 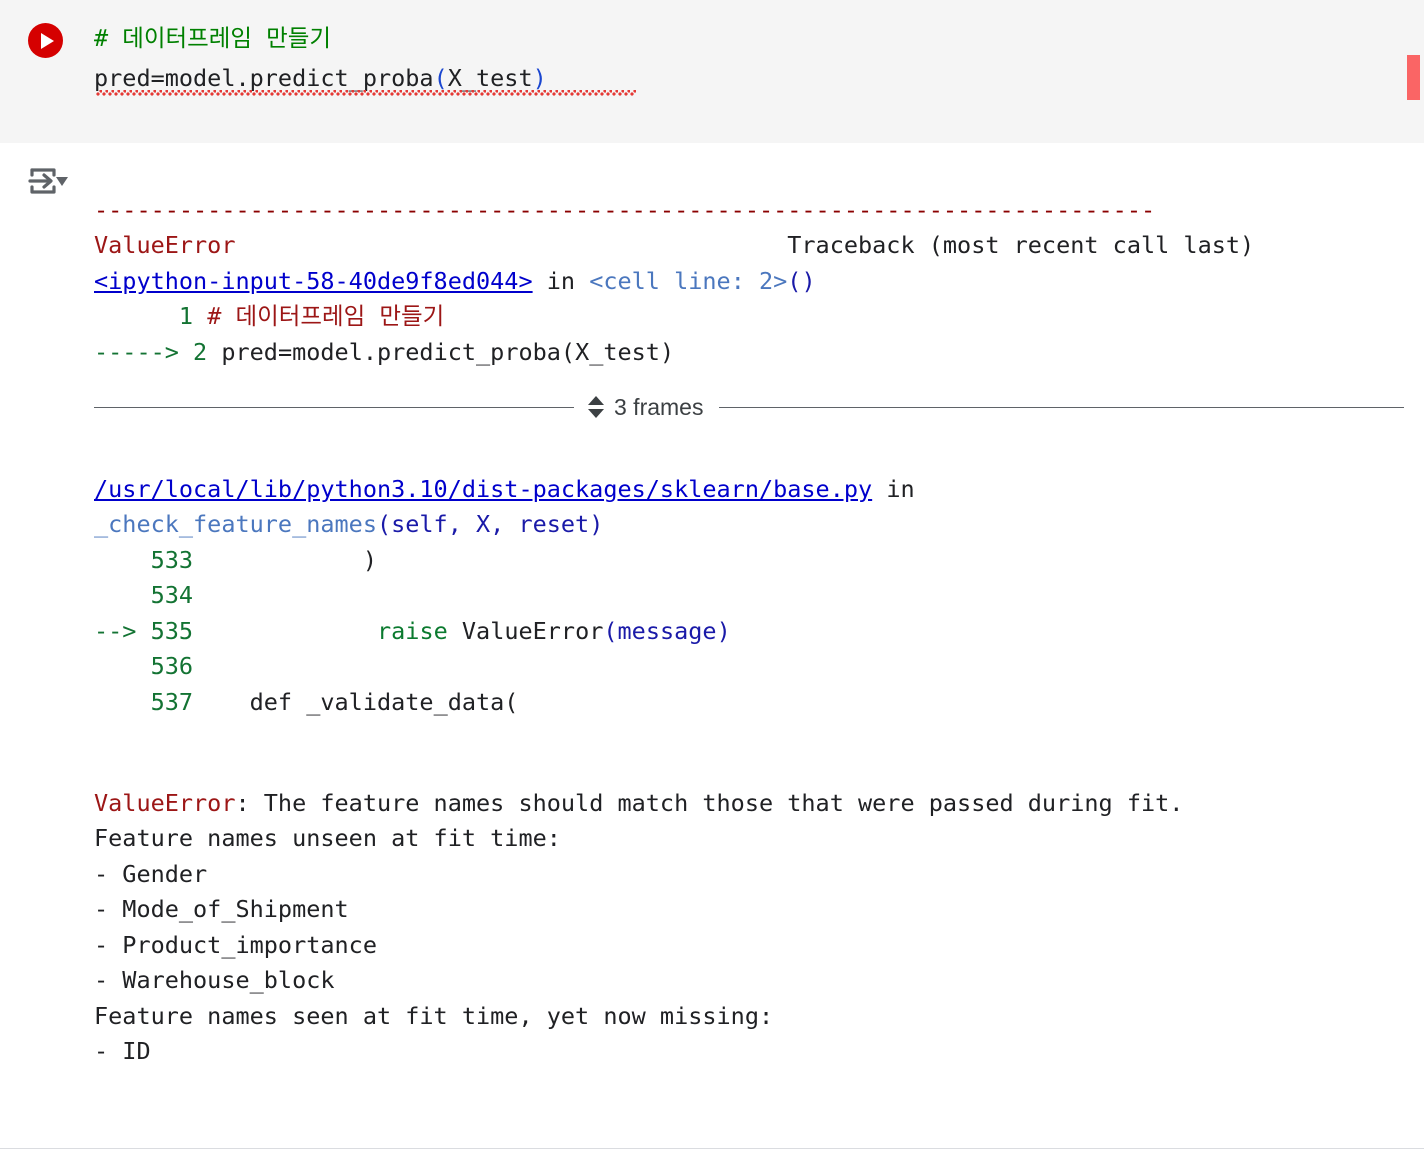 What do you see at coordinates (1021, 245) in the screenshot?
I see `traceback-label: Traceback (most recent call last)` at bounding box center [1021, 245].